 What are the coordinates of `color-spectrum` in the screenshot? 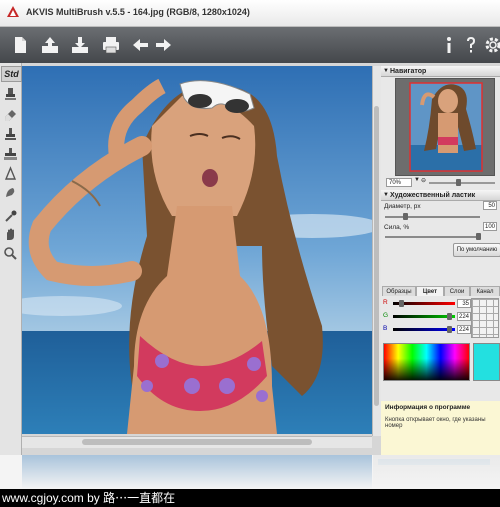 It's located at (426, 362).